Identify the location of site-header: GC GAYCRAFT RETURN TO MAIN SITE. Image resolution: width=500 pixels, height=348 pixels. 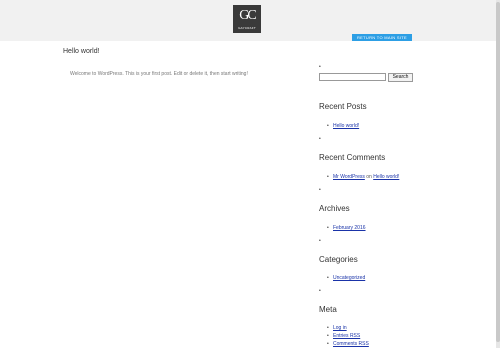
(248, 20).